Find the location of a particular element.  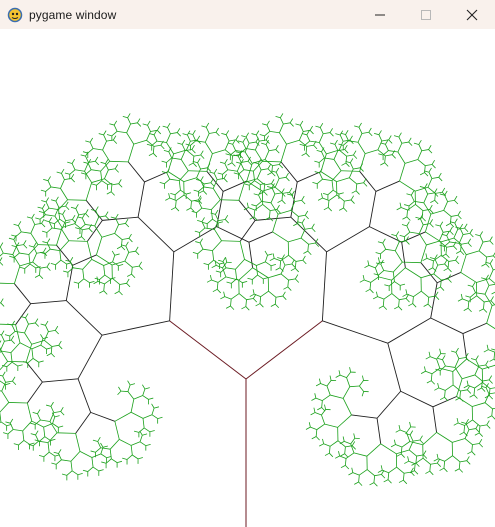

title-bar: pygame window is located at coordinates (247, 14).